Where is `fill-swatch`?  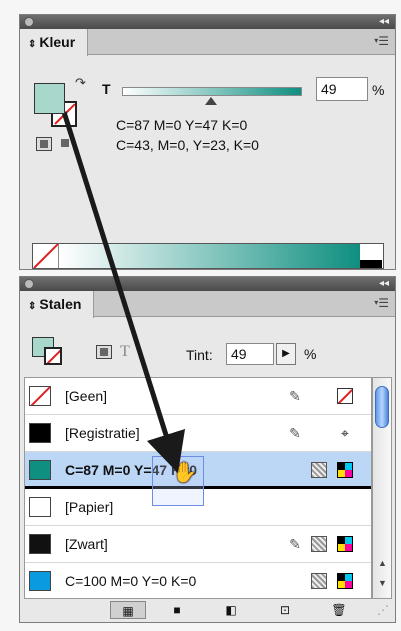 fill-swatch is located at coordinates (49, 98).